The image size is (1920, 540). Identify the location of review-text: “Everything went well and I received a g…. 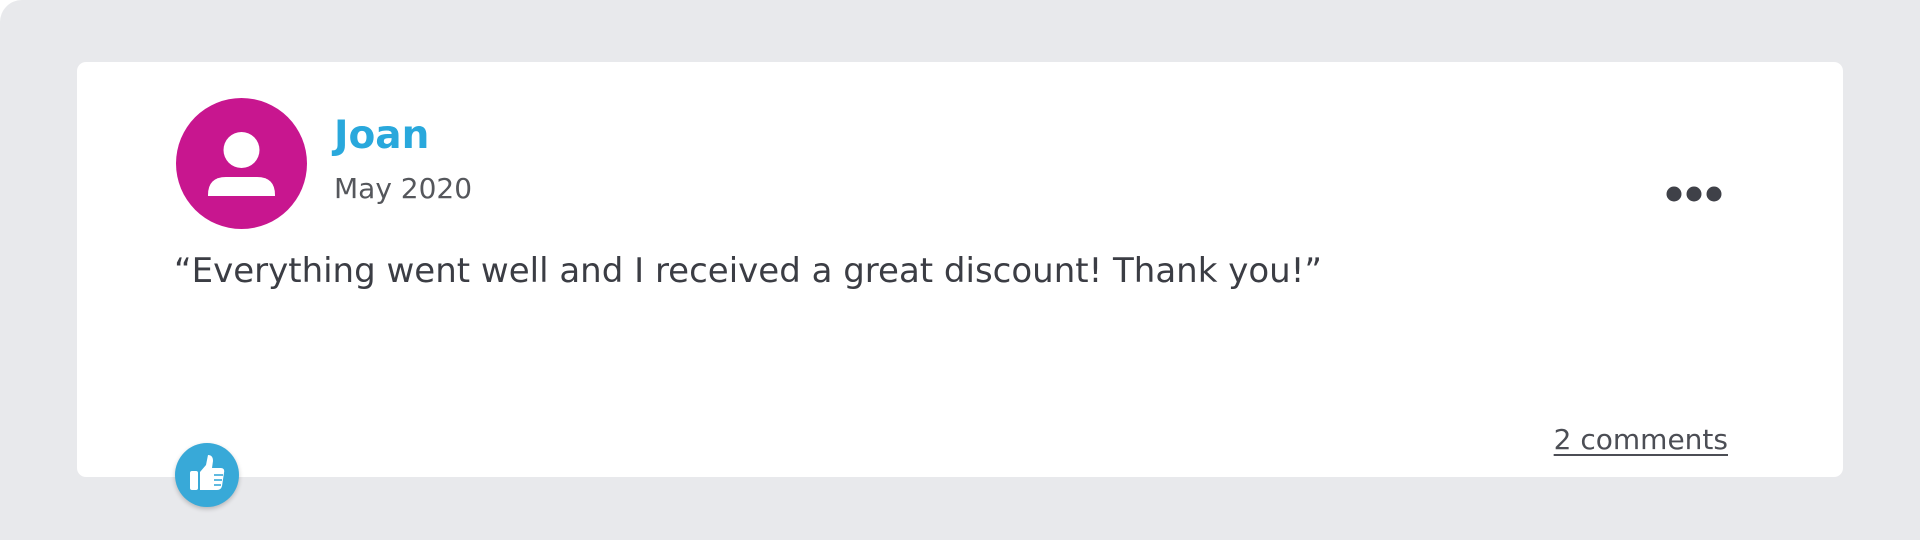
(748, 271).